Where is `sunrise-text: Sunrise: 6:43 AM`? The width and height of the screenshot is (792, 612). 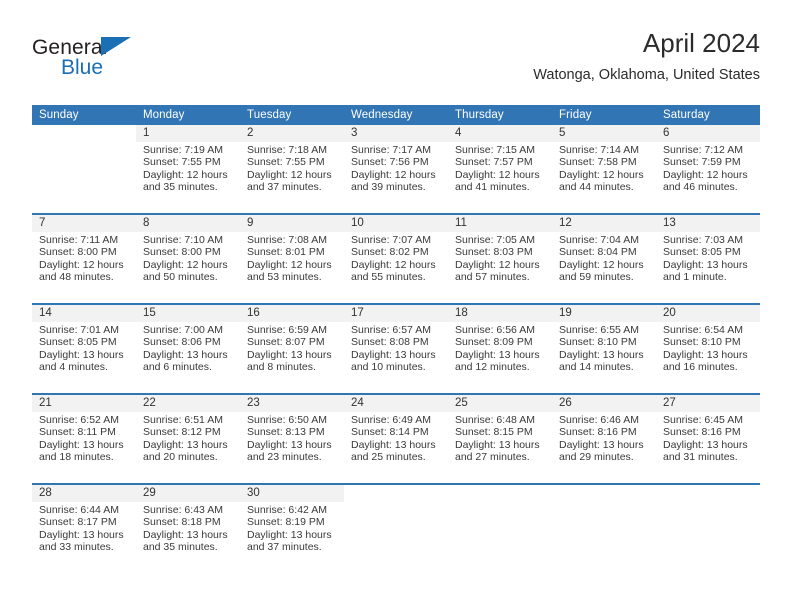
sunrise-text: Sunrise: 6:43 AM is located at coordinates (183, 510).